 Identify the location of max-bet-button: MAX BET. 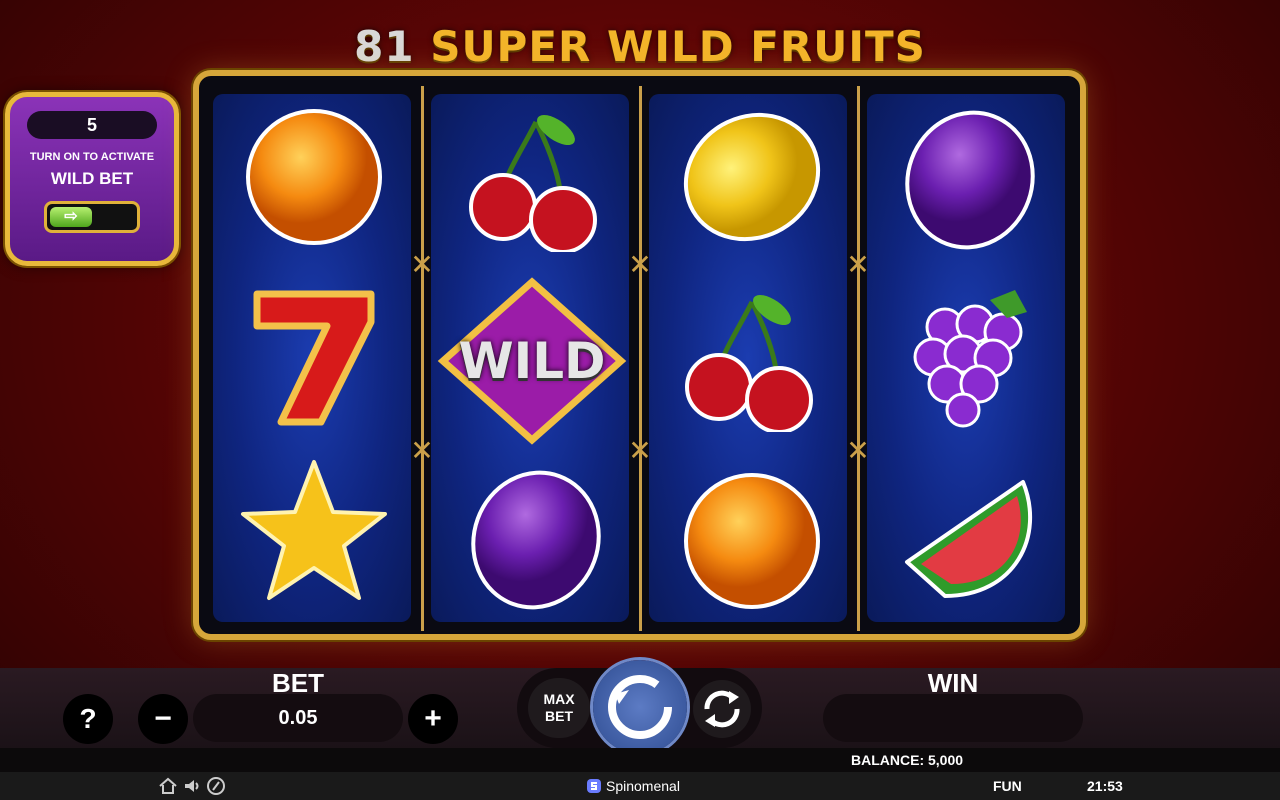
(559, 708).